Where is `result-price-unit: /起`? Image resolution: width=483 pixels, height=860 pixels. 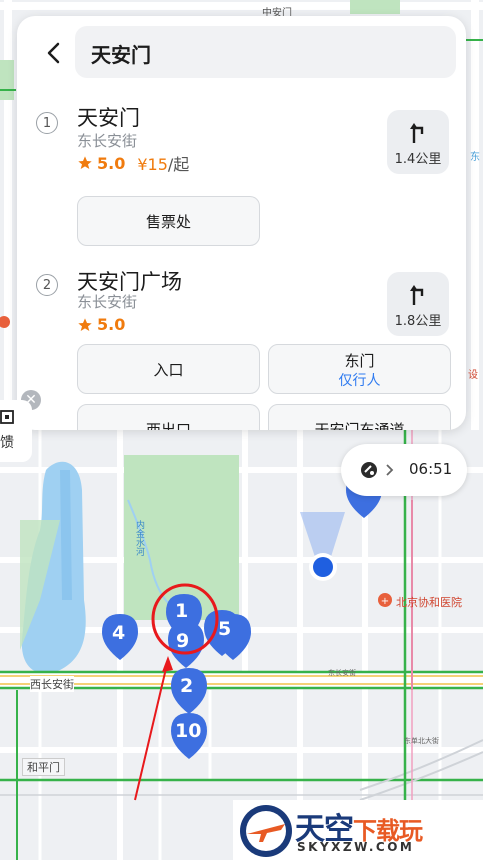 result-price-unit: /起 is located at coordinates (178, 164).